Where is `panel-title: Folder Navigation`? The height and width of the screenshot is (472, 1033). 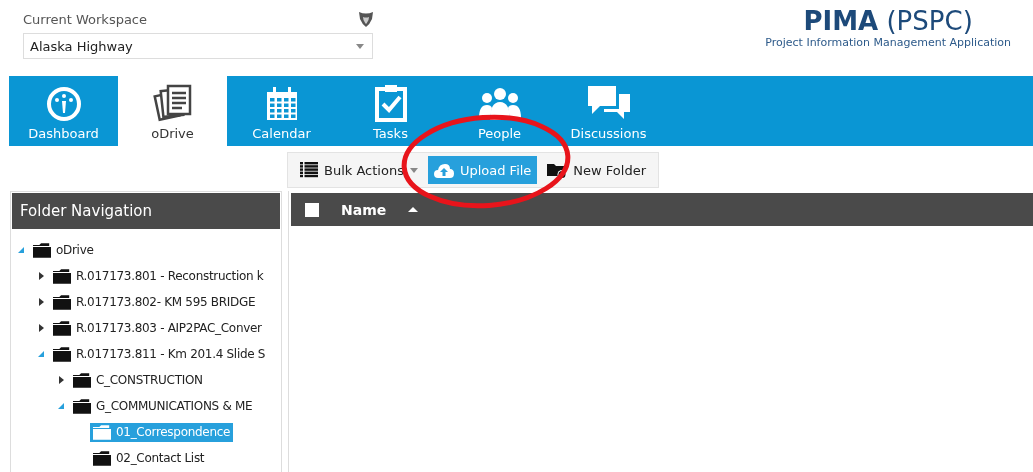 panel-title: Folder Navigation is located at coordinates (146, 211).